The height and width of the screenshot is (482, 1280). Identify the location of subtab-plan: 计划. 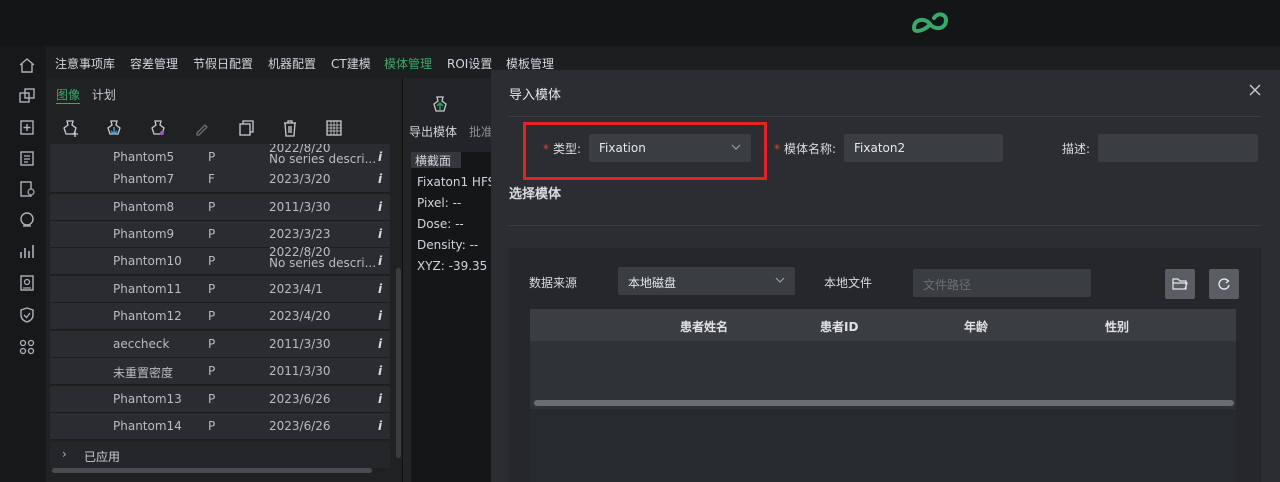
(104, 94).